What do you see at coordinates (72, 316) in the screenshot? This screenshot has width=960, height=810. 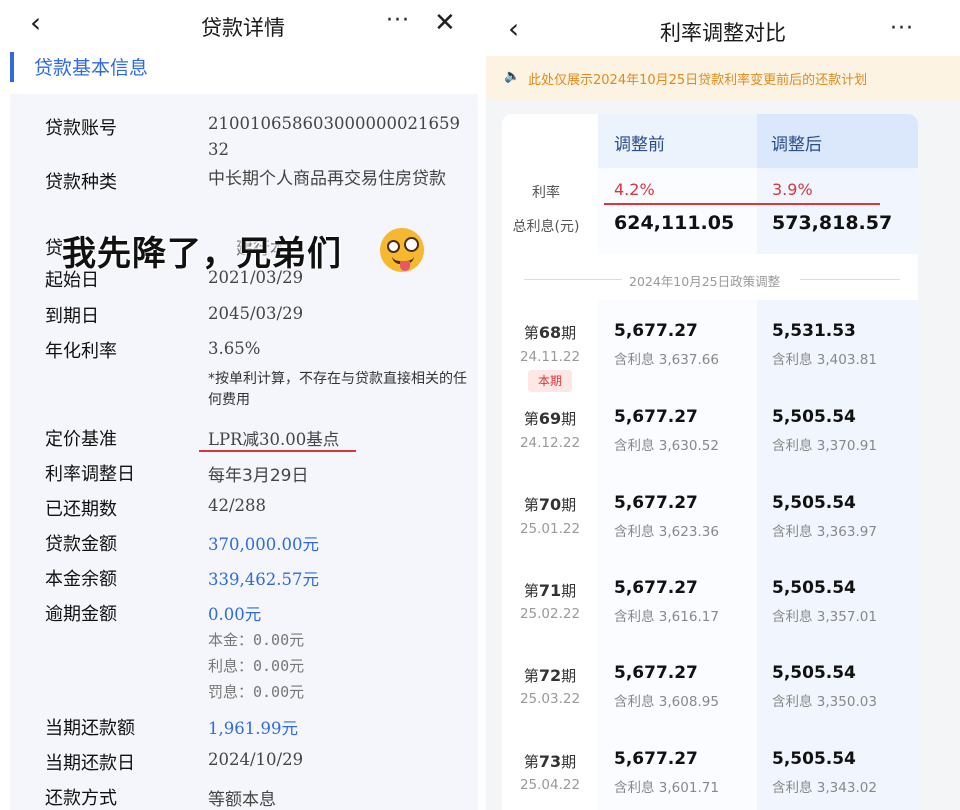 I see `label-end-date: 到期日` at bounding box center [72, 316].